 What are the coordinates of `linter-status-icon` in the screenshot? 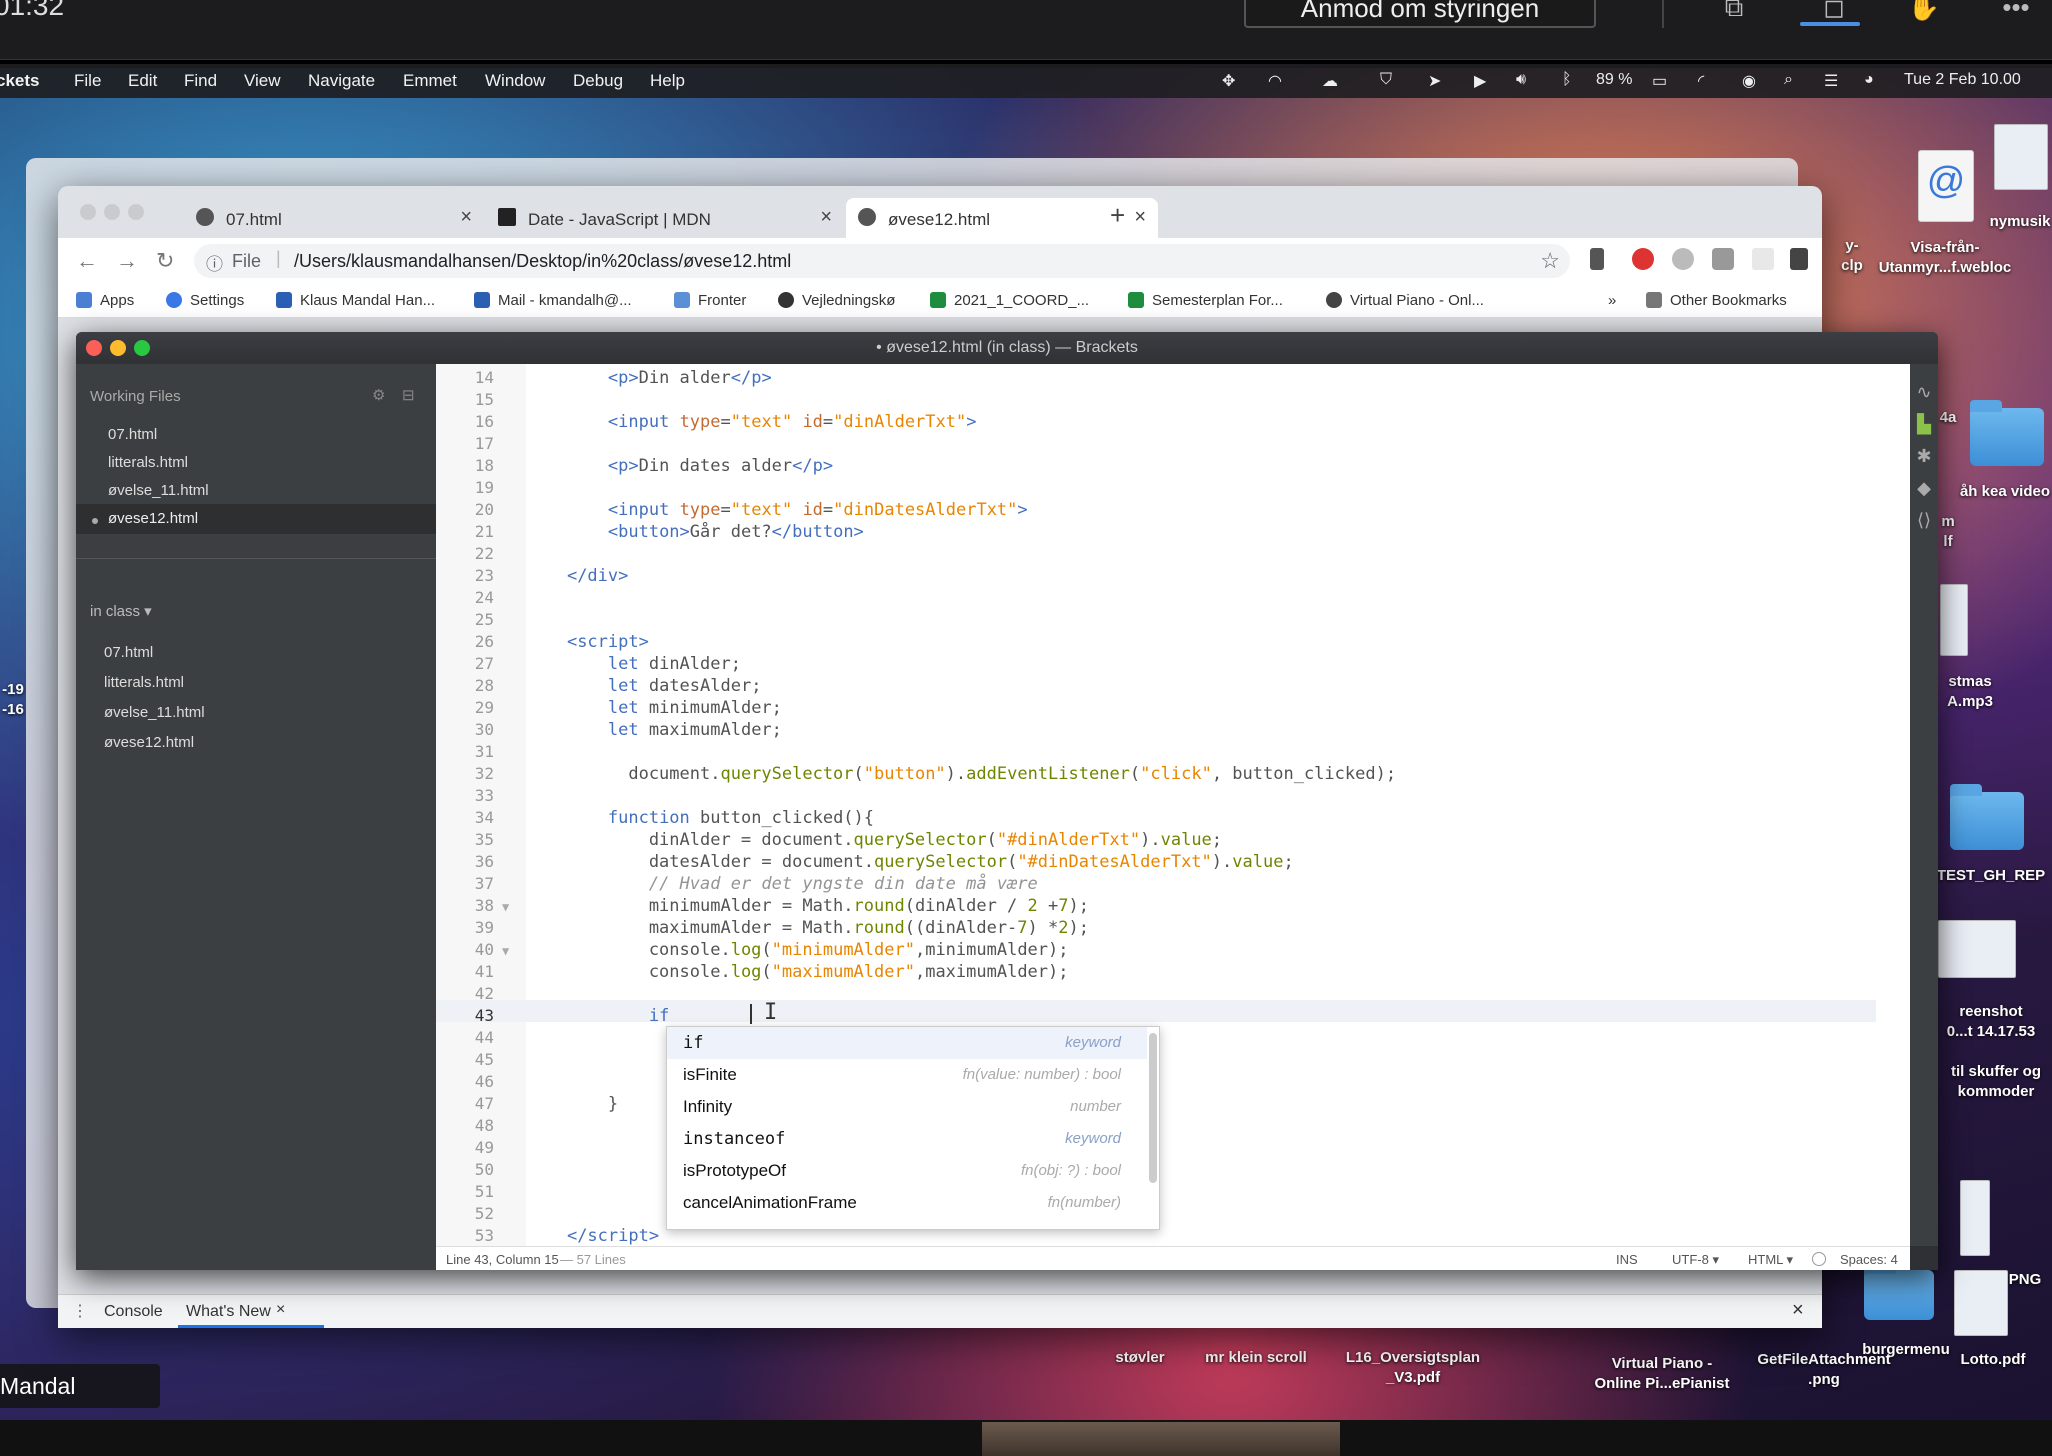 It's located at (1819, 1259).